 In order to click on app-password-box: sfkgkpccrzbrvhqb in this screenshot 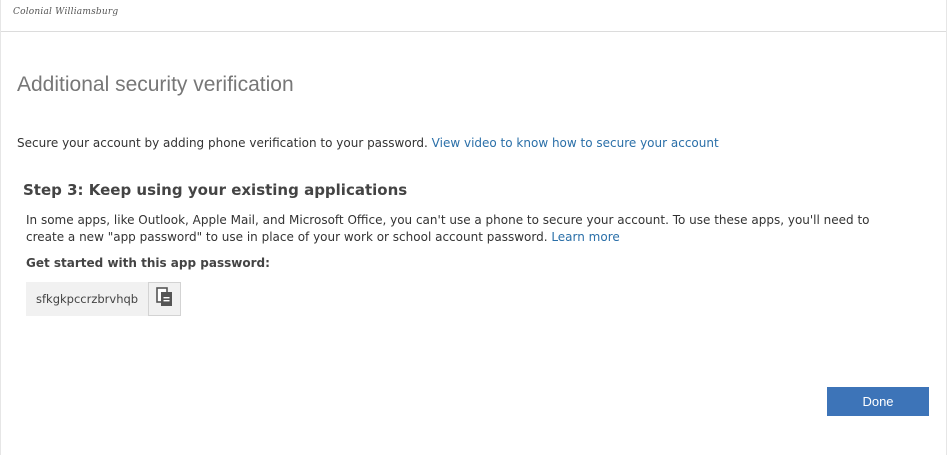, I will do `click(104, 299)`.